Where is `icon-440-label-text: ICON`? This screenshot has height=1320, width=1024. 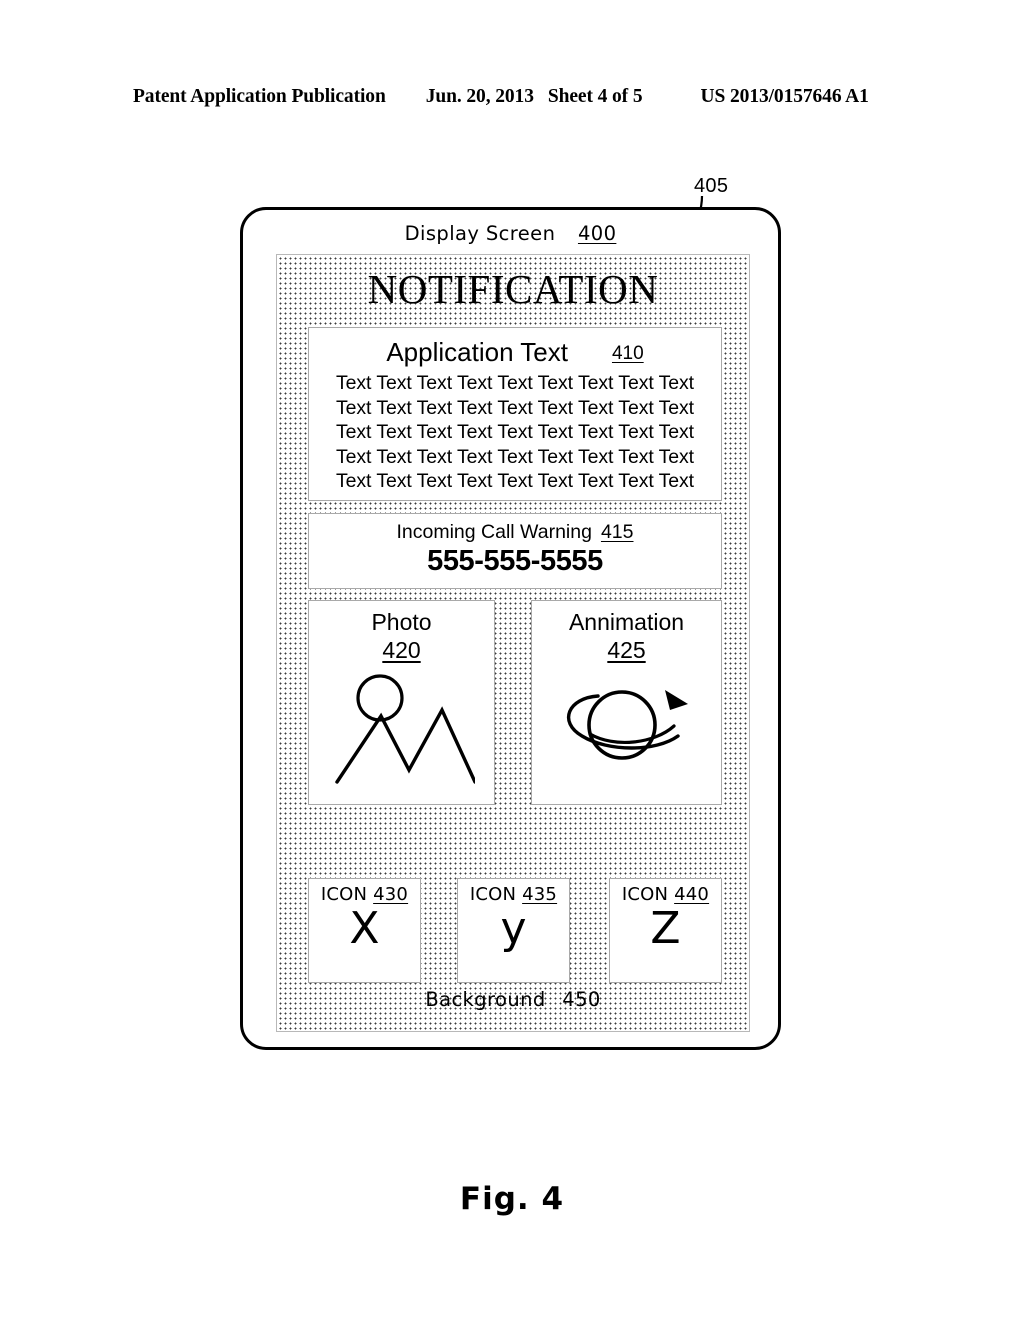 icon-440-label-text: ICON is located at coordinates (645, 894).